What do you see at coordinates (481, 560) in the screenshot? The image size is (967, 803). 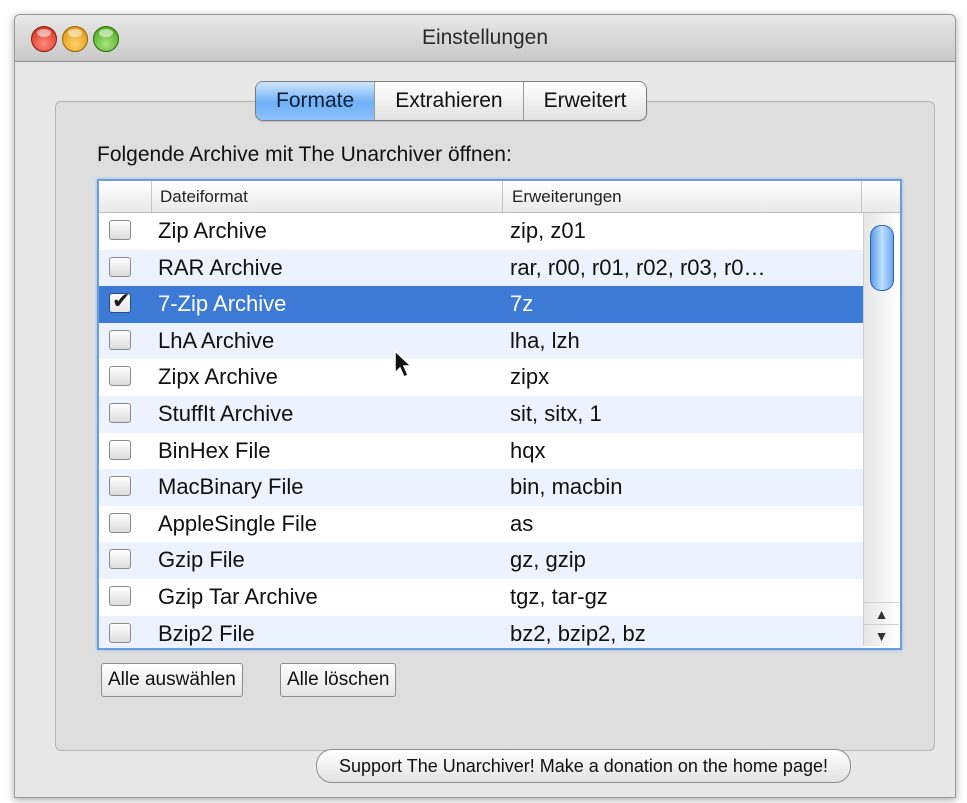 I see `table-row: Gzip File gz, gzip` at bounding box center [481, 560].